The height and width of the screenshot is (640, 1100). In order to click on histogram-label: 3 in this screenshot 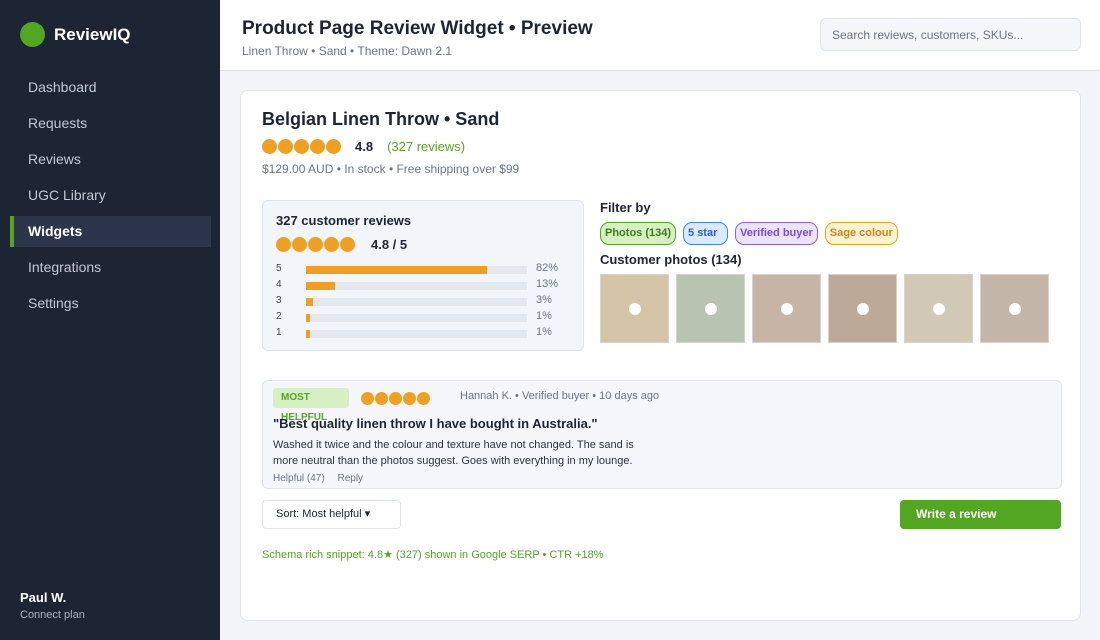, I will do `click(279, 300)`.